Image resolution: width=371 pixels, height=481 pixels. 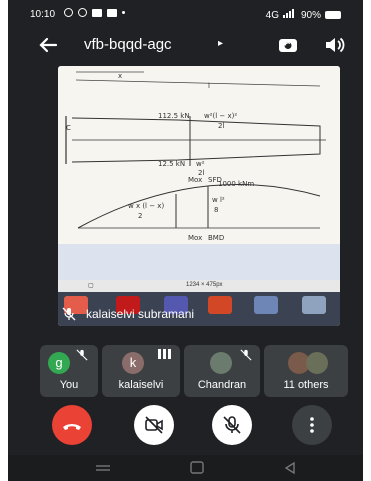 I want to click on svg-text: w x (l − x), so click(x=146, y=206).